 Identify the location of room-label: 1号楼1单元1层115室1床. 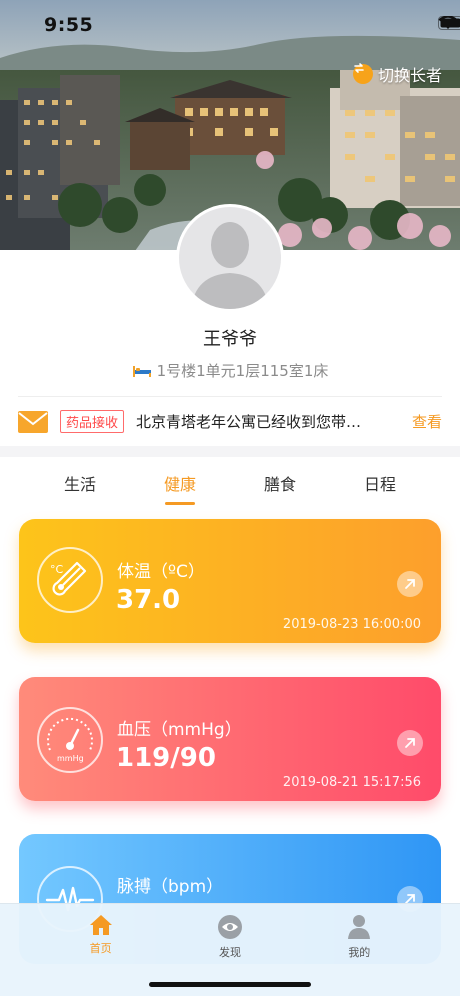
(242, 371).